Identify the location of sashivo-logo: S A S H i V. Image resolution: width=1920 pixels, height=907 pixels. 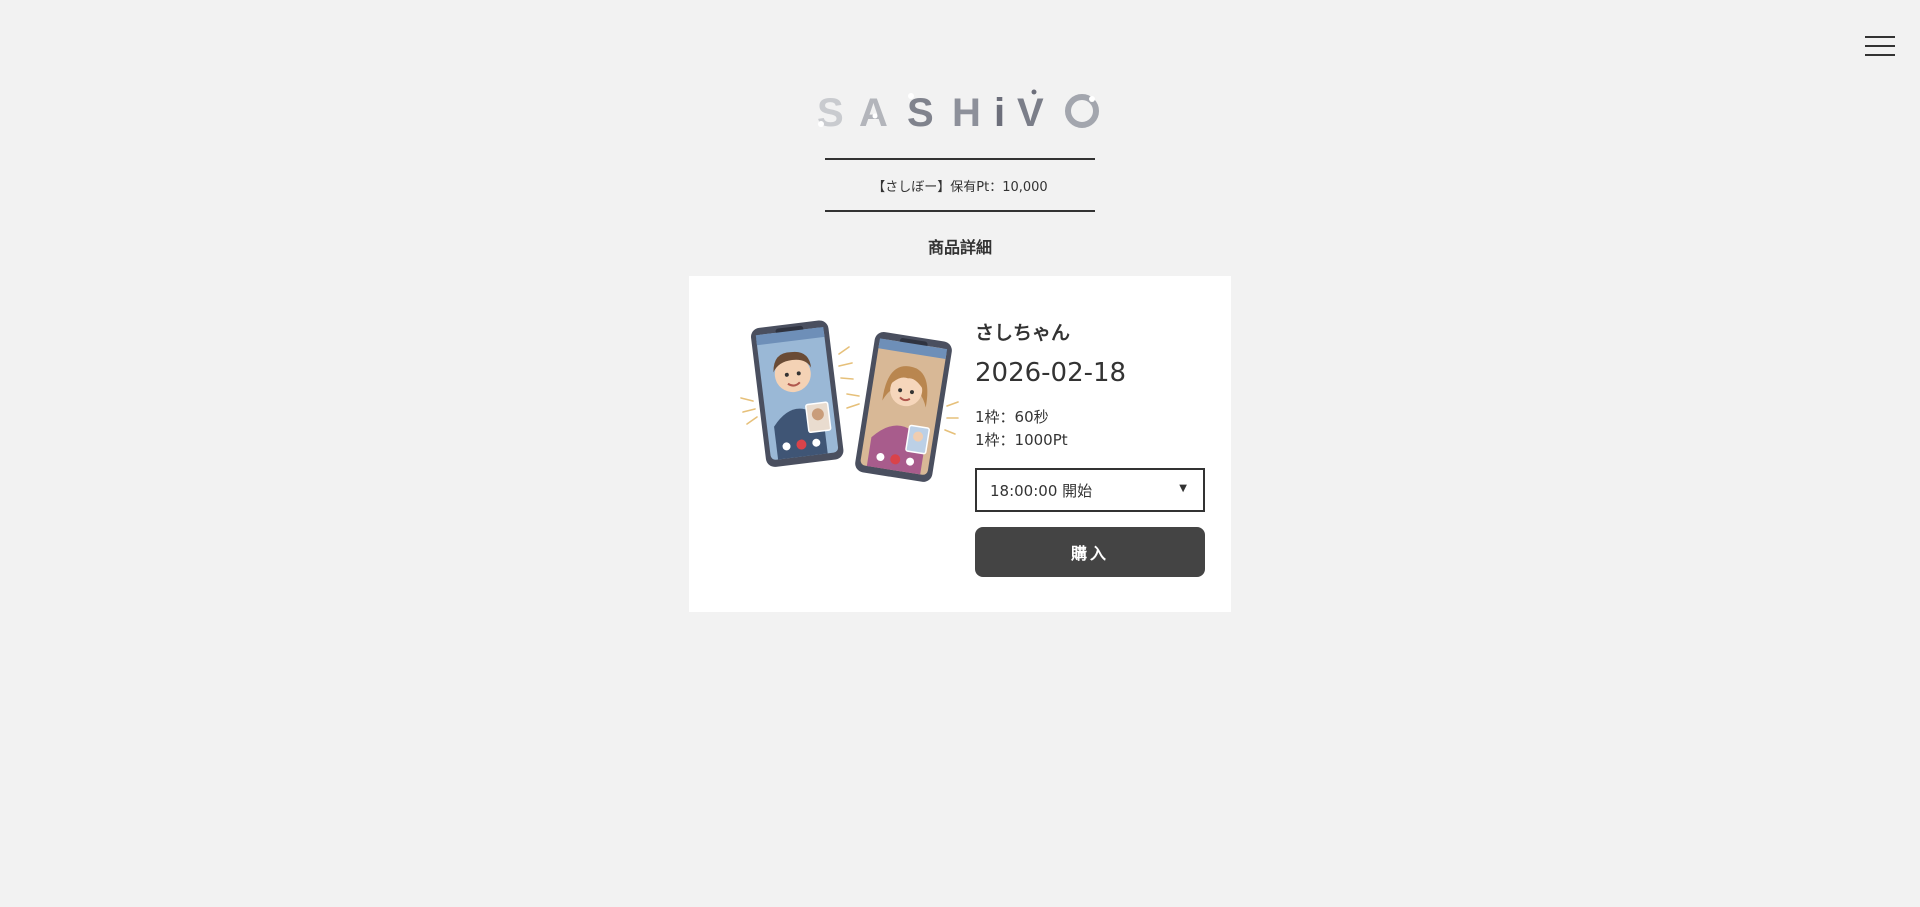
(960, 109).